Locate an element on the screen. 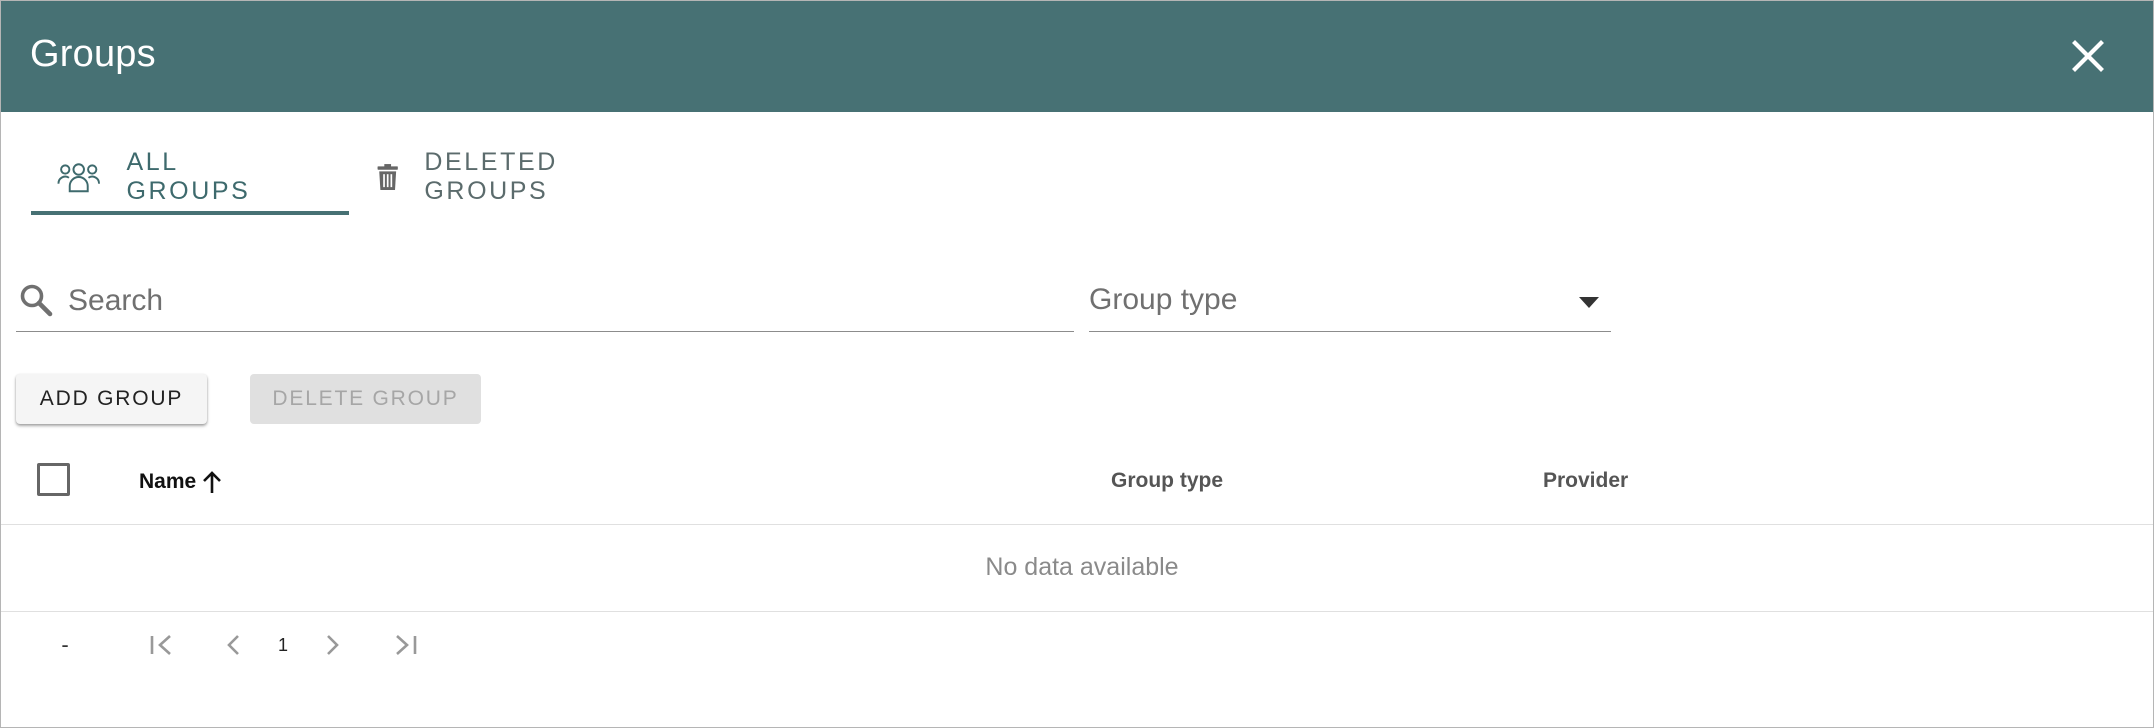 The height and width of the screenshot is (728, 2154). tab-all-groups: ALL GROUPS is located at coordinates (161, 177).